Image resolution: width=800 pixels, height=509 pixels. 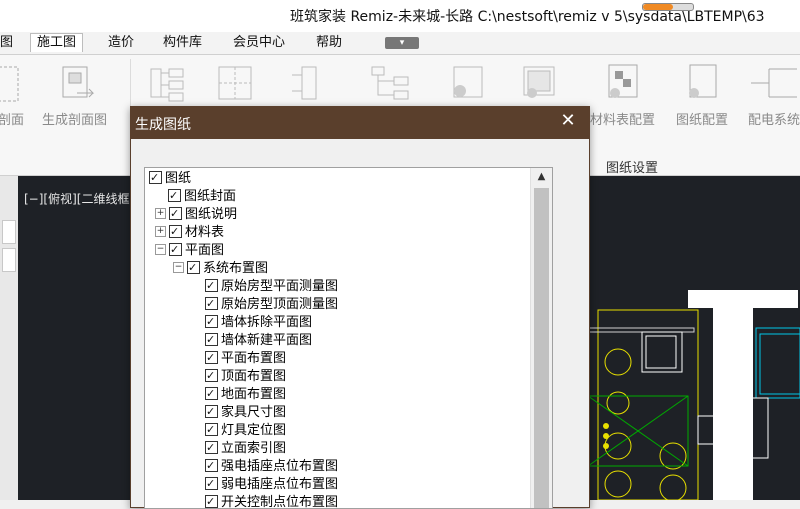 What do you see at coordinates (205, 232) in the screenshot?
I see `tree-item-label: 材料表` at bounding box center [205, 232].